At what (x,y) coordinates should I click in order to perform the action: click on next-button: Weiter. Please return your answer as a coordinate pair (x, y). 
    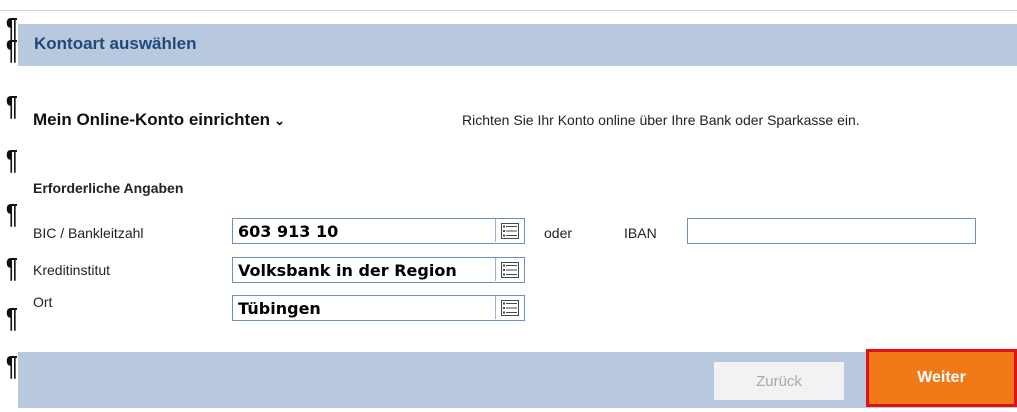
    Looking at the image, I should click on (941, 378).